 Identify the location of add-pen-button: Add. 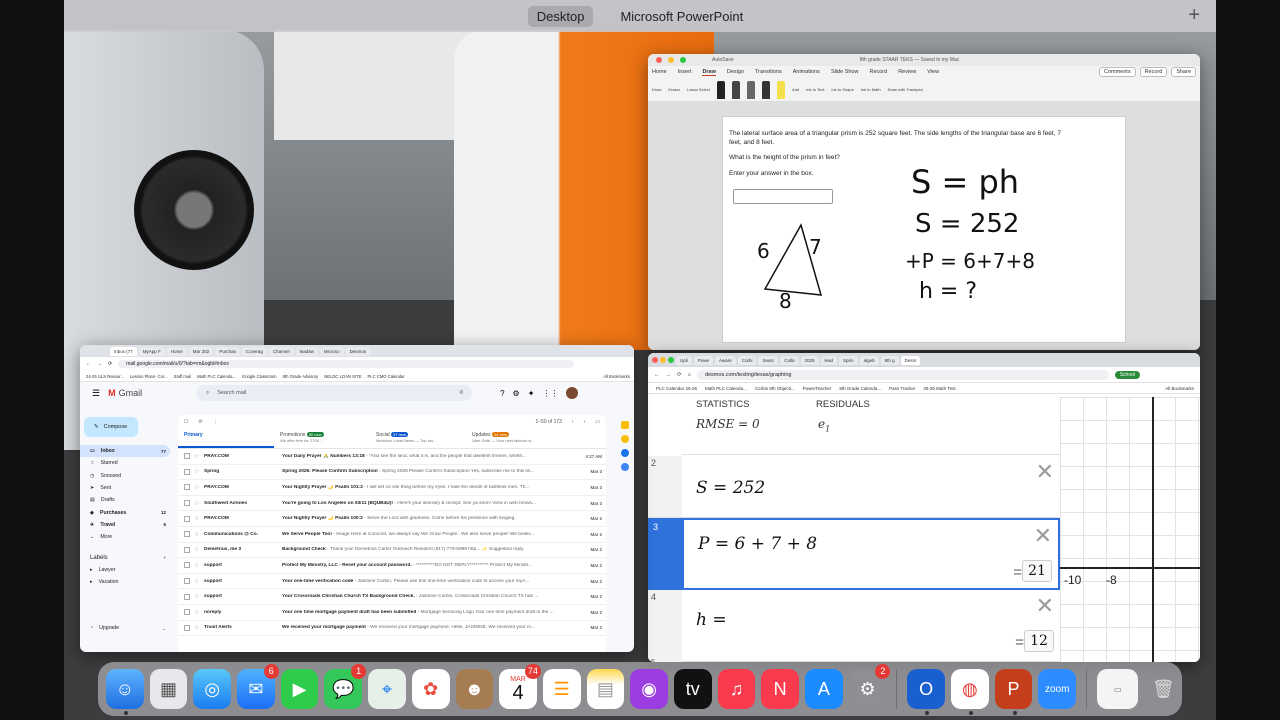
(795, 89).